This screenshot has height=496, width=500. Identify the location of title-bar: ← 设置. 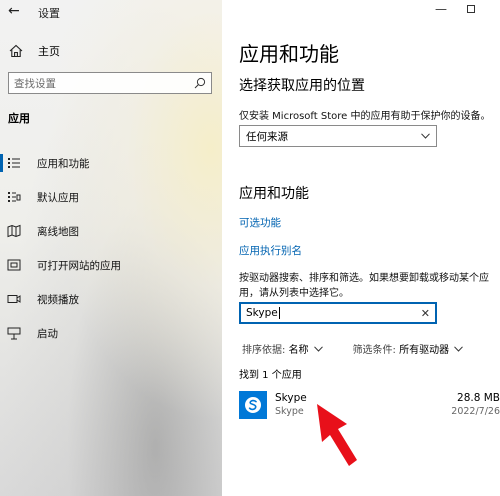
(111, 12).